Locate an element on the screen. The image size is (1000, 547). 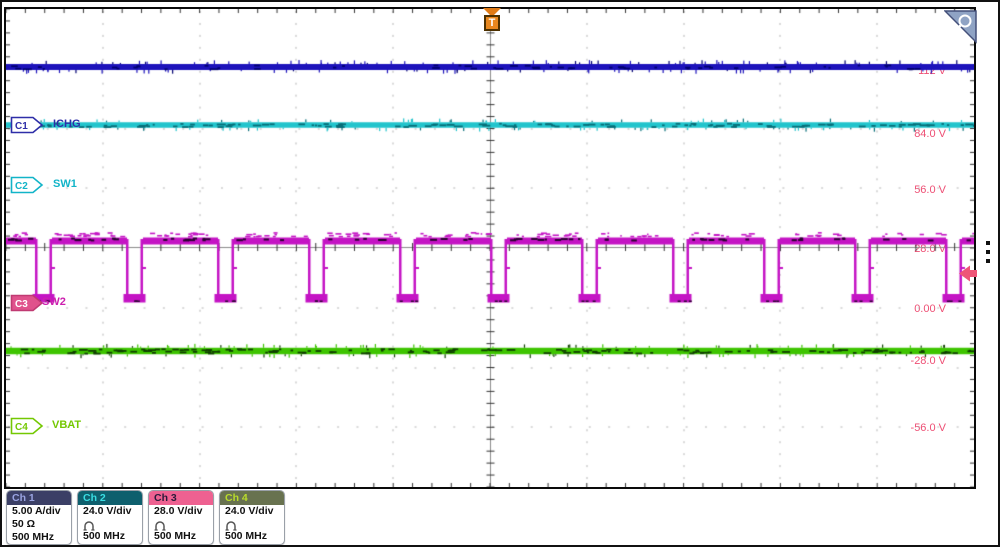
channel3-scale: 28.0 V/div is located at coordinates (178, 511).